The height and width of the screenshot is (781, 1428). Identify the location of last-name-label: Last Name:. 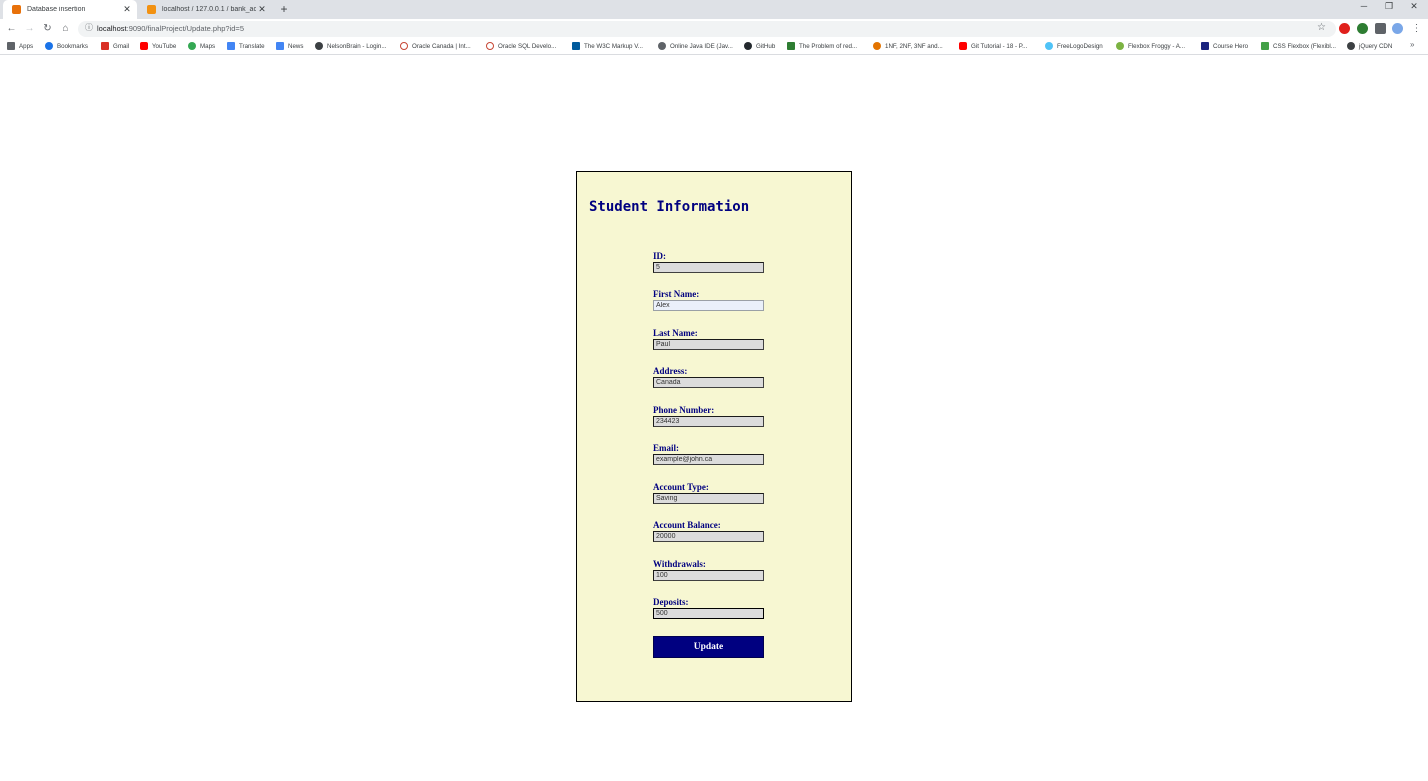
(675, 333).